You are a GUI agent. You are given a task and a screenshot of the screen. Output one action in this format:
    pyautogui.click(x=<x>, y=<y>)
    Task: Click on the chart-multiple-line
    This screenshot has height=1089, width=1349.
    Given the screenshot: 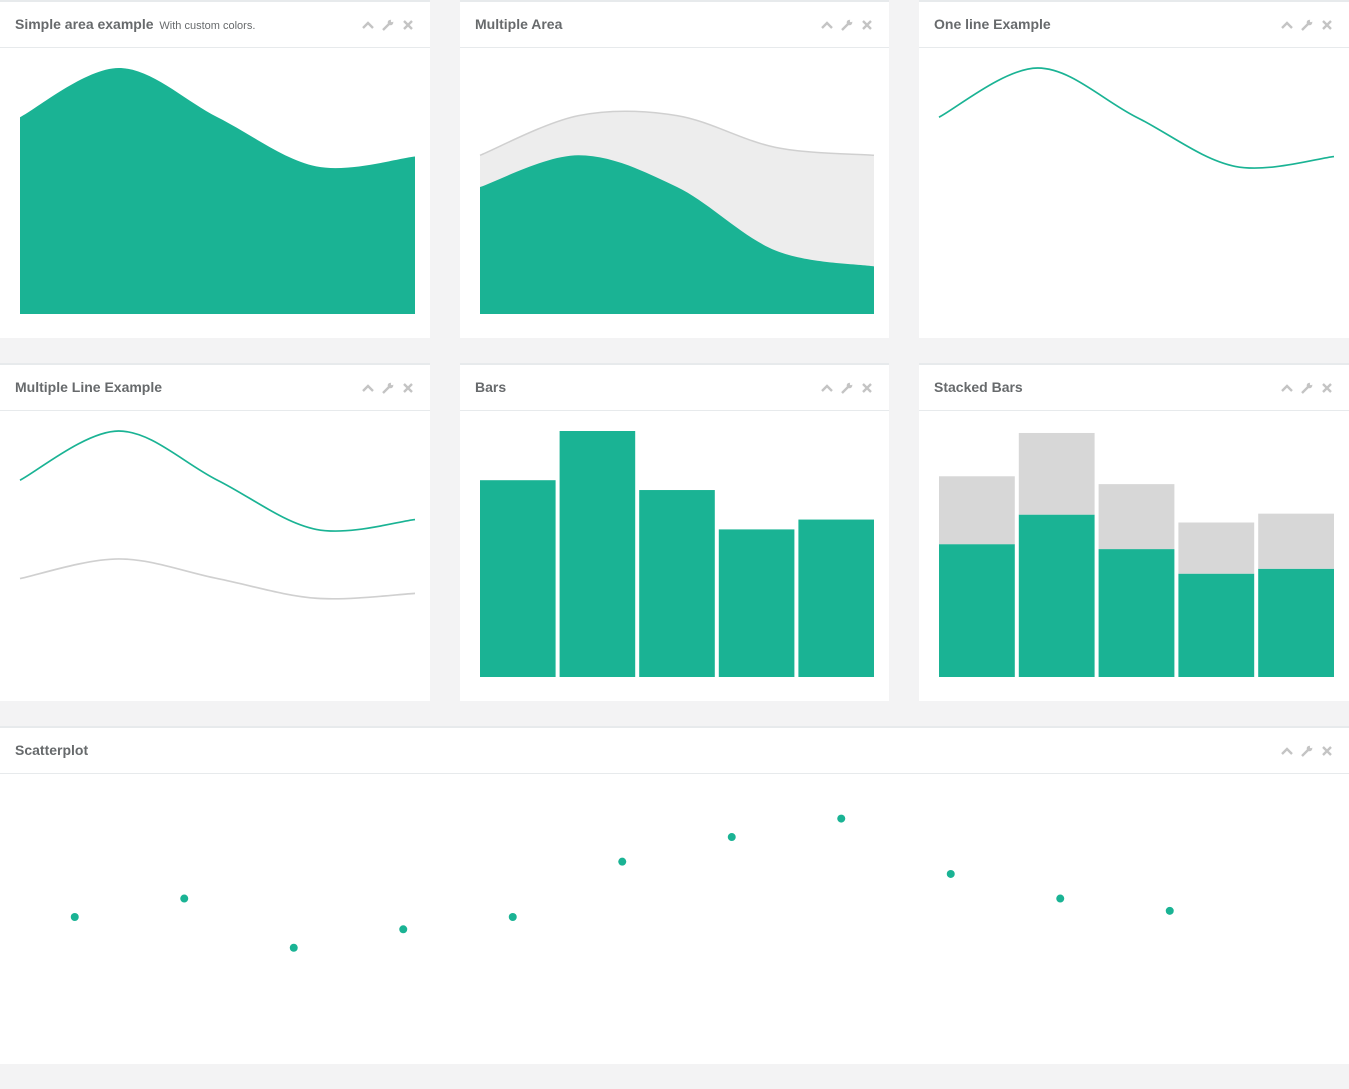 What is the action you would take?
    pyautogui.click(x=217, y=515)
    